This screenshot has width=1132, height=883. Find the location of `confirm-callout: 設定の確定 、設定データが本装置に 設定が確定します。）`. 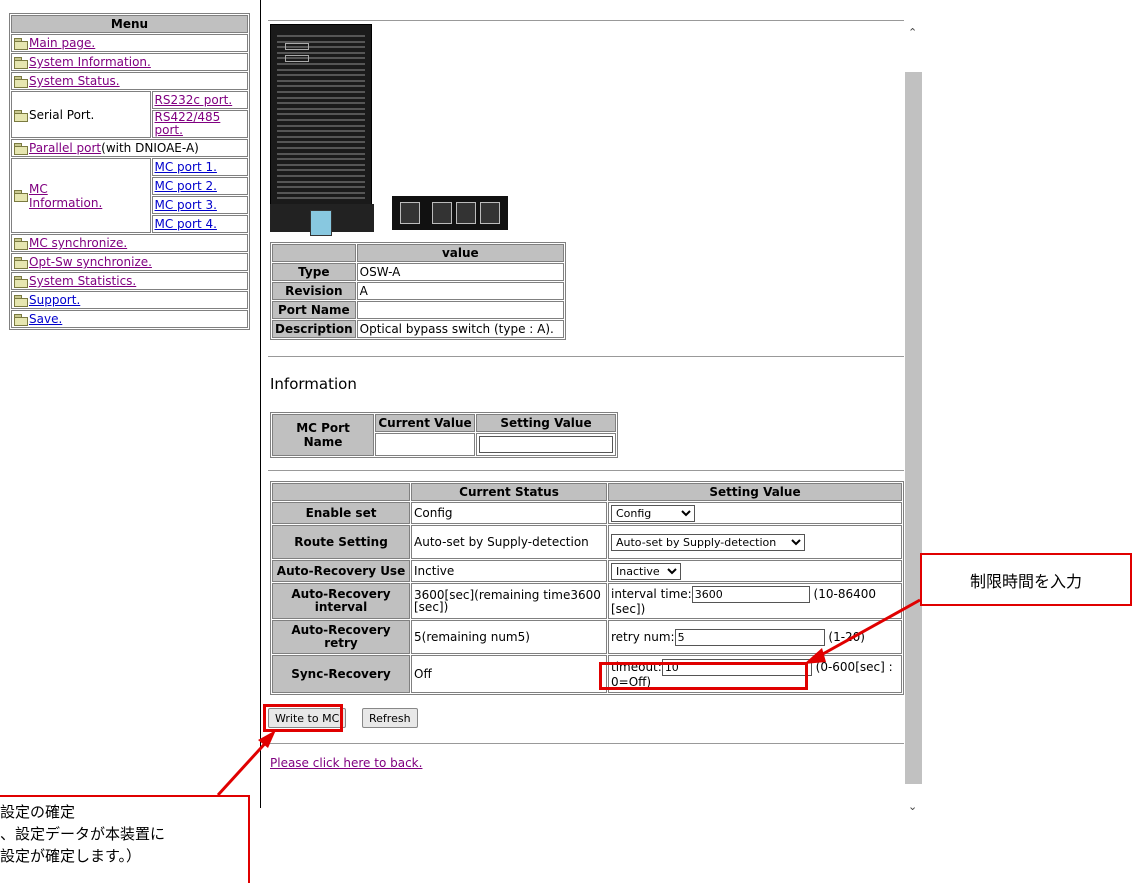

confirm-callout: 設定の確定 、設定データが本装置に 設定が確定します。） is located at coordinates (125, 839).